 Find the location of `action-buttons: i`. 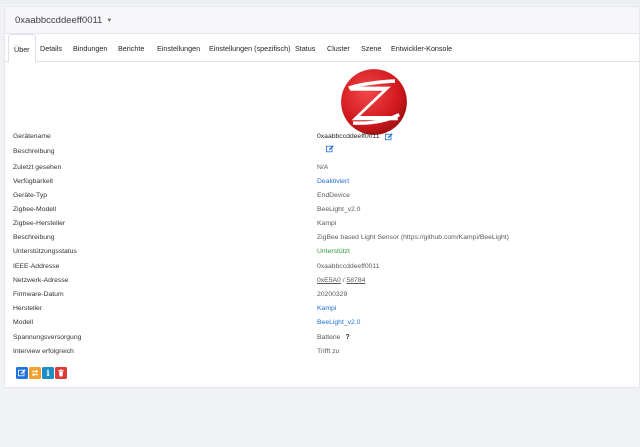

action-buttons: i is located at coordinates (41, 373).